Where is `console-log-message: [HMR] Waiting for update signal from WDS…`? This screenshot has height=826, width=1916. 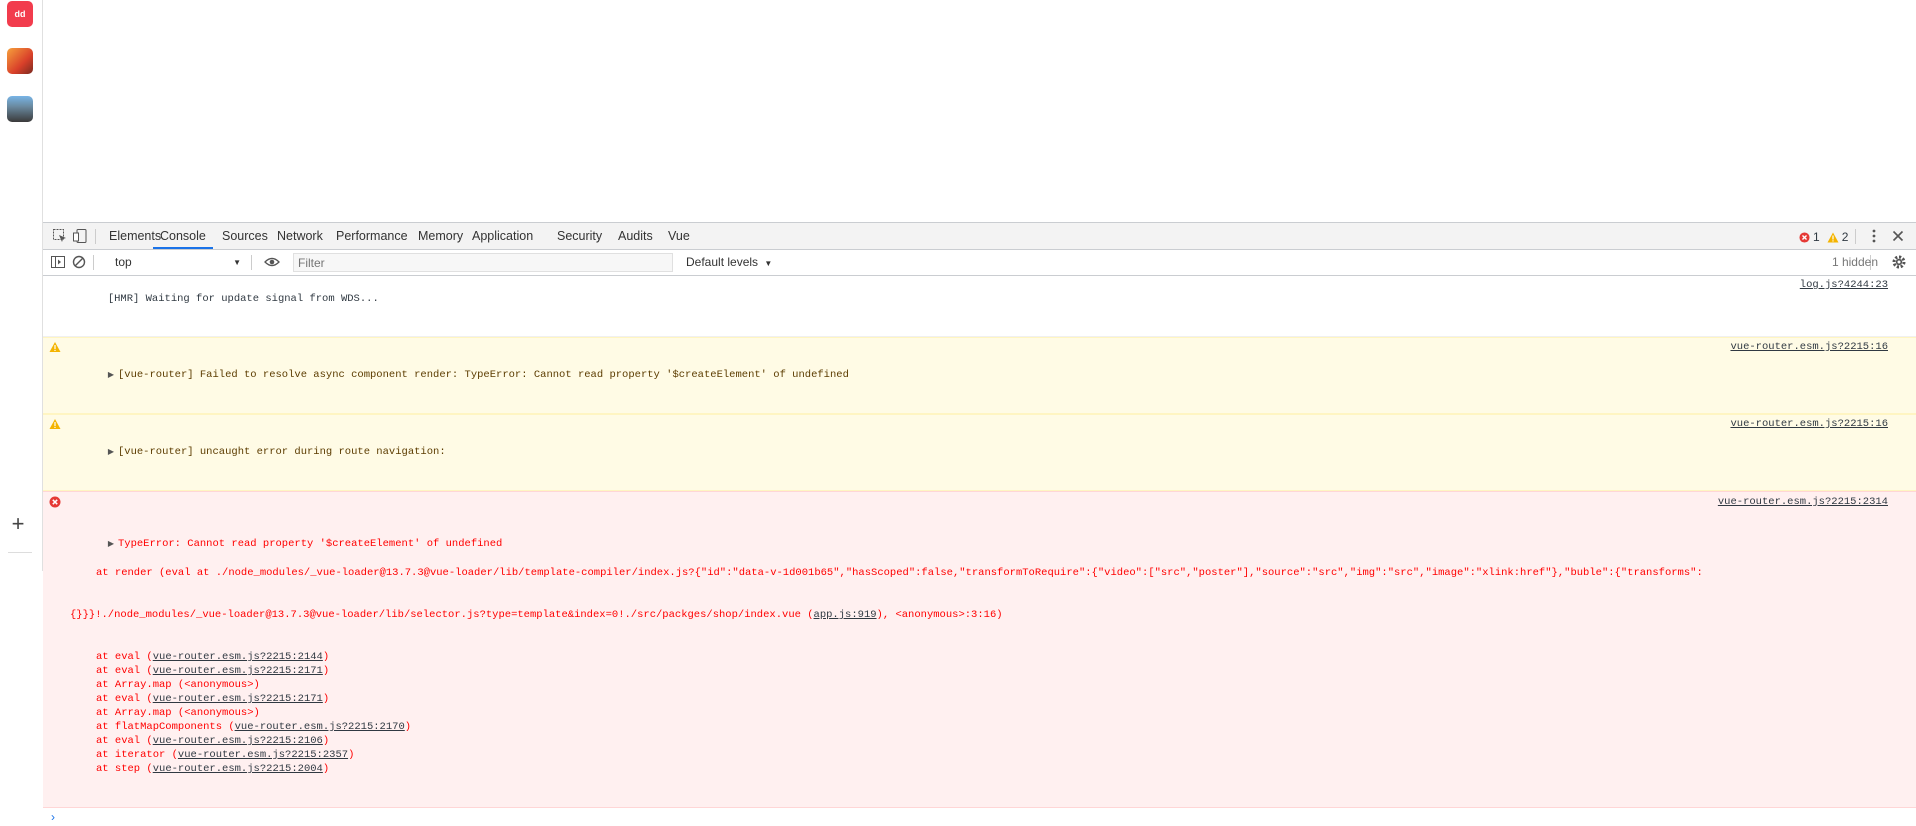
console-log-message: [HMR] Waiting for update signal from WDS… is located at coordinates (979, 306).